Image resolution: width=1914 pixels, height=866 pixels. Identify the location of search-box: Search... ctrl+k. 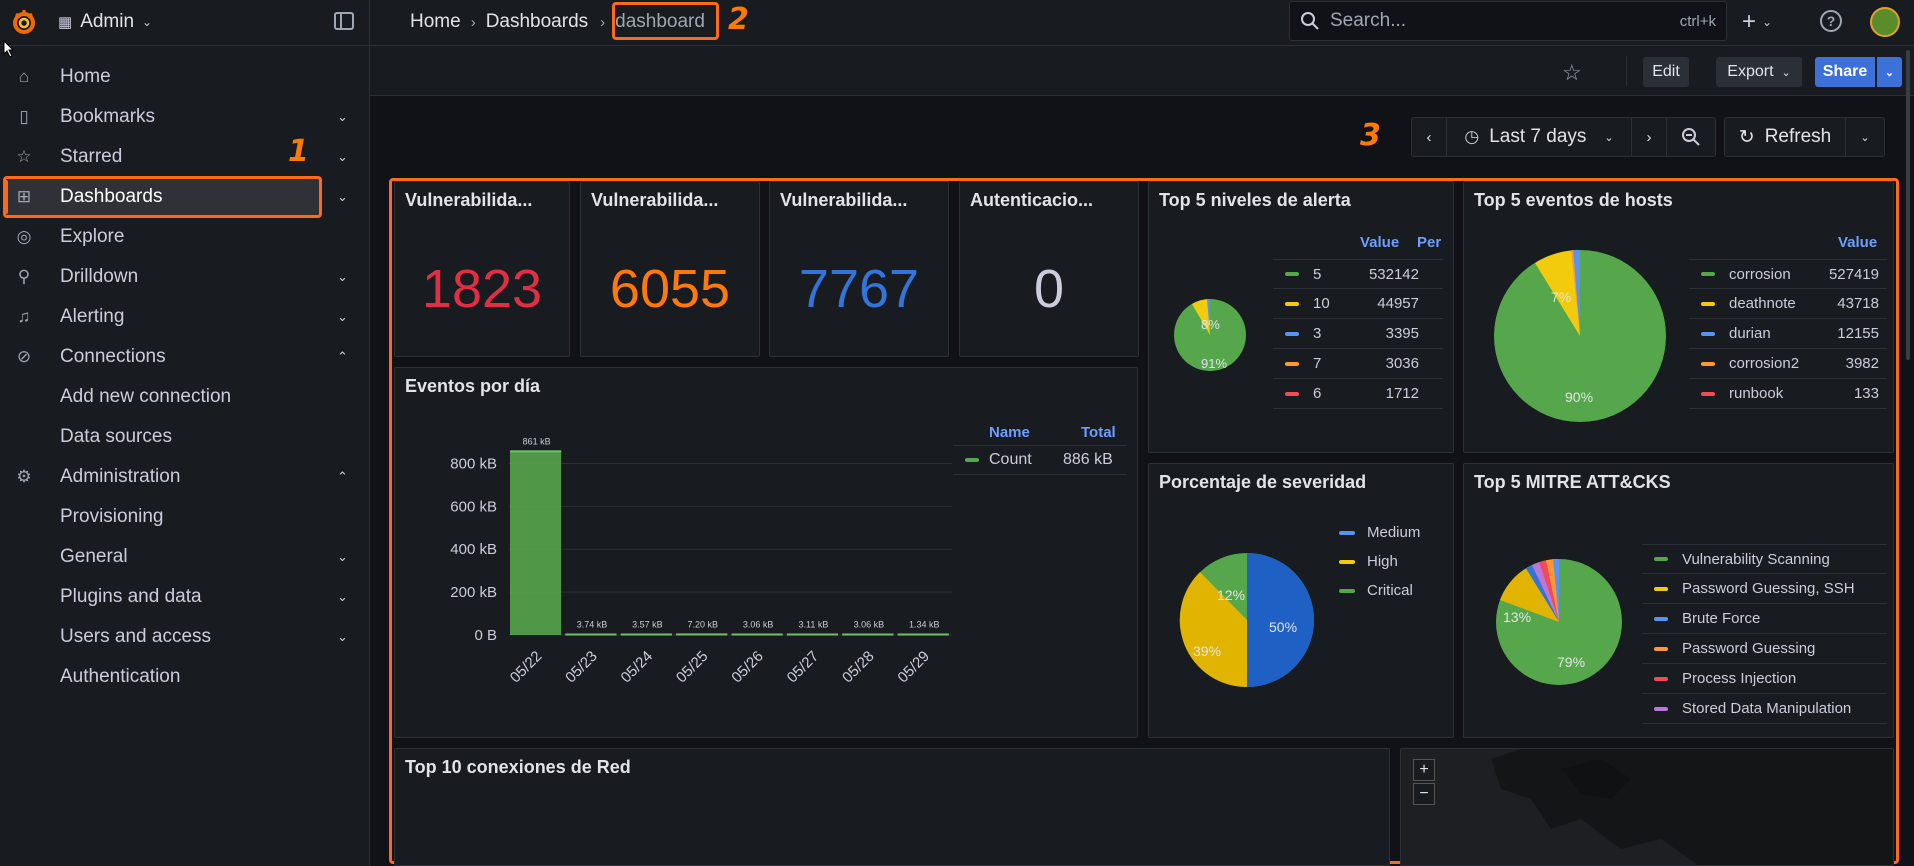
(1508, 21).